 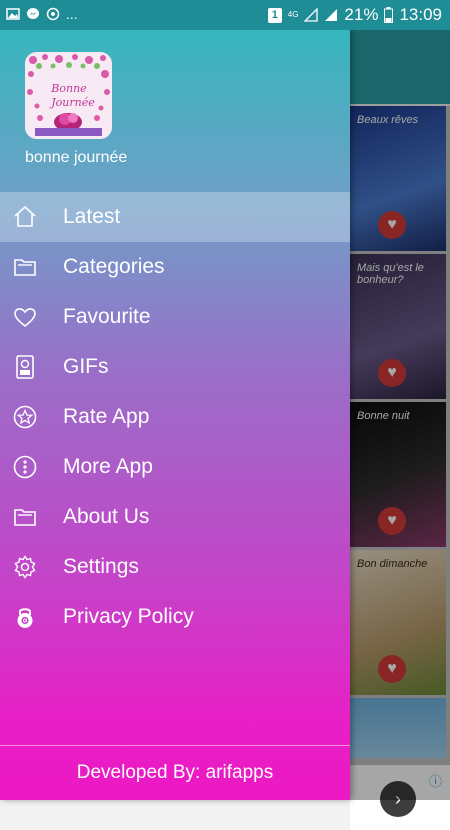 What do you see at coordinates (25, 318) in the screenshot?
I see `heart-icon` at bounding box center [25, 318].